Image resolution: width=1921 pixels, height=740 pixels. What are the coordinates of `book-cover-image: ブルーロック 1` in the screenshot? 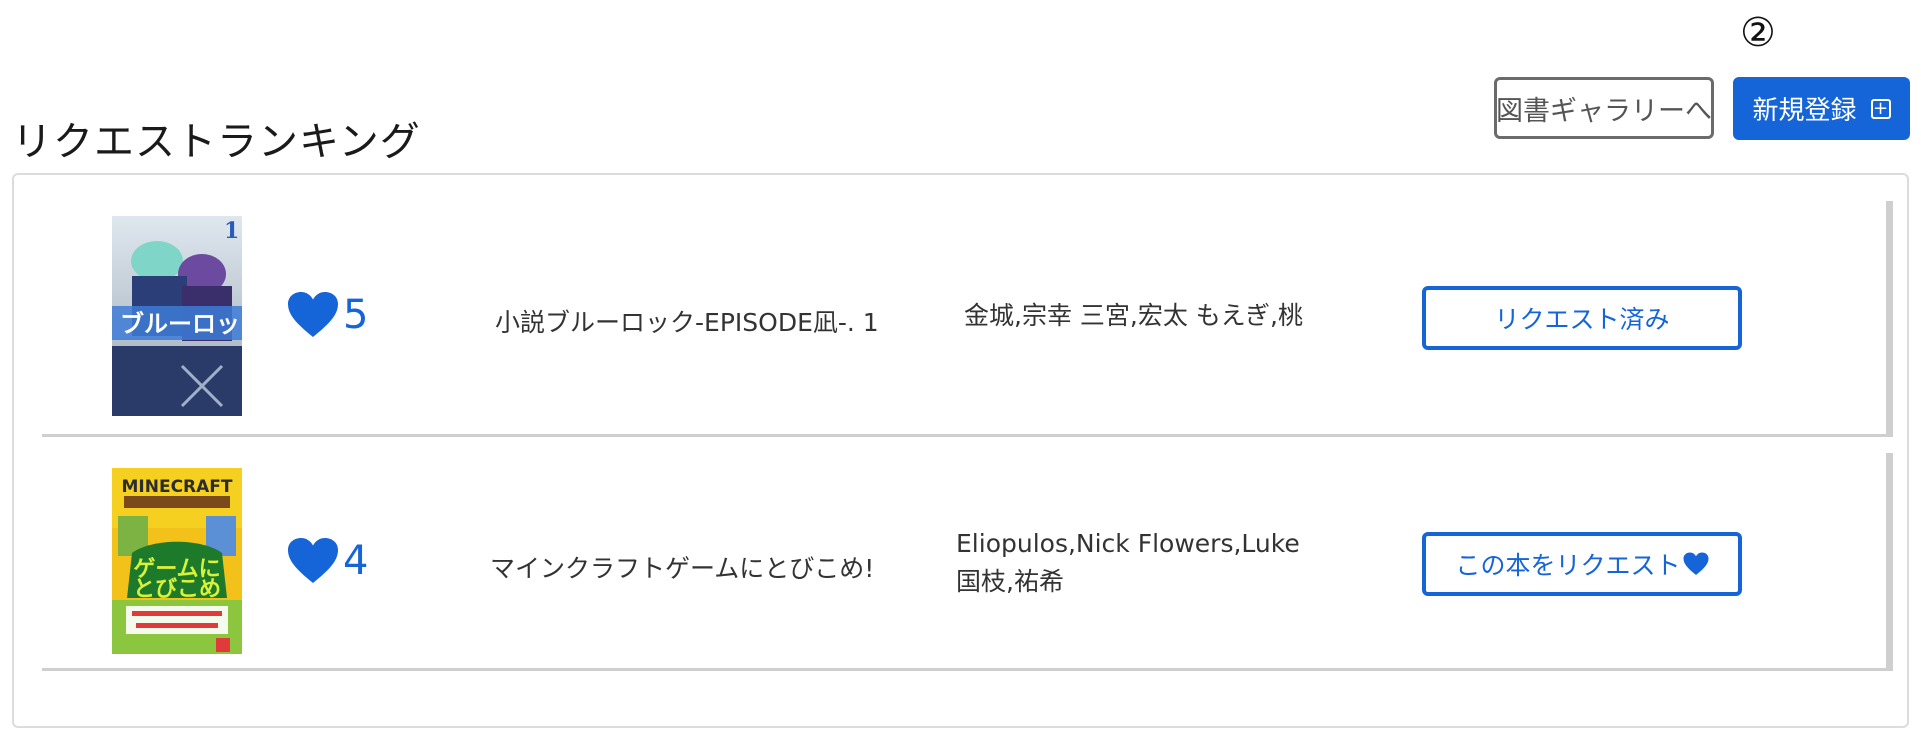 It's located at (177, 316).